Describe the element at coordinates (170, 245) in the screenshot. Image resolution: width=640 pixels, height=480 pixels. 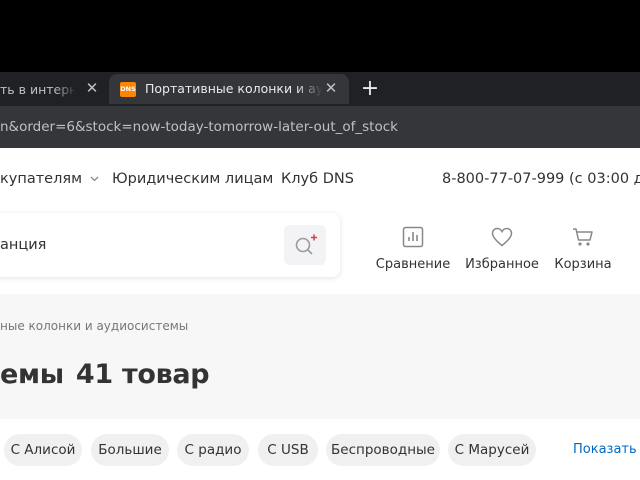
I see `search-box: анция` at that location.